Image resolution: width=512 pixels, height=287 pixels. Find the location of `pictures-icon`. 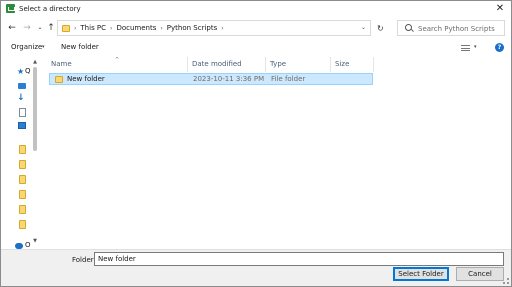

pictures-icon is located at coordinates (22, 125).